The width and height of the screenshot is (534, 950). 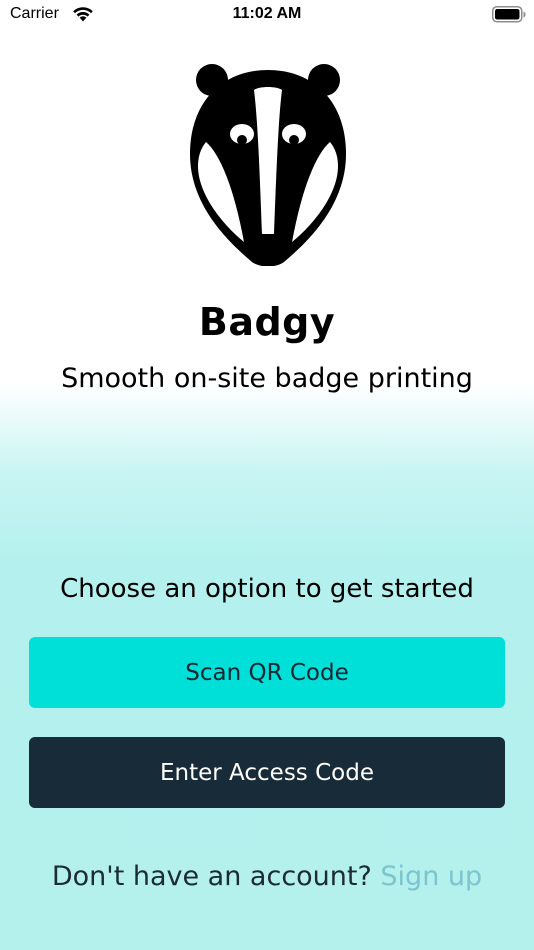 What do you see at coordinates (431, 876) in the screenshot?
I see `sign-up-link: Sign up` at bounding box center [431, 876].